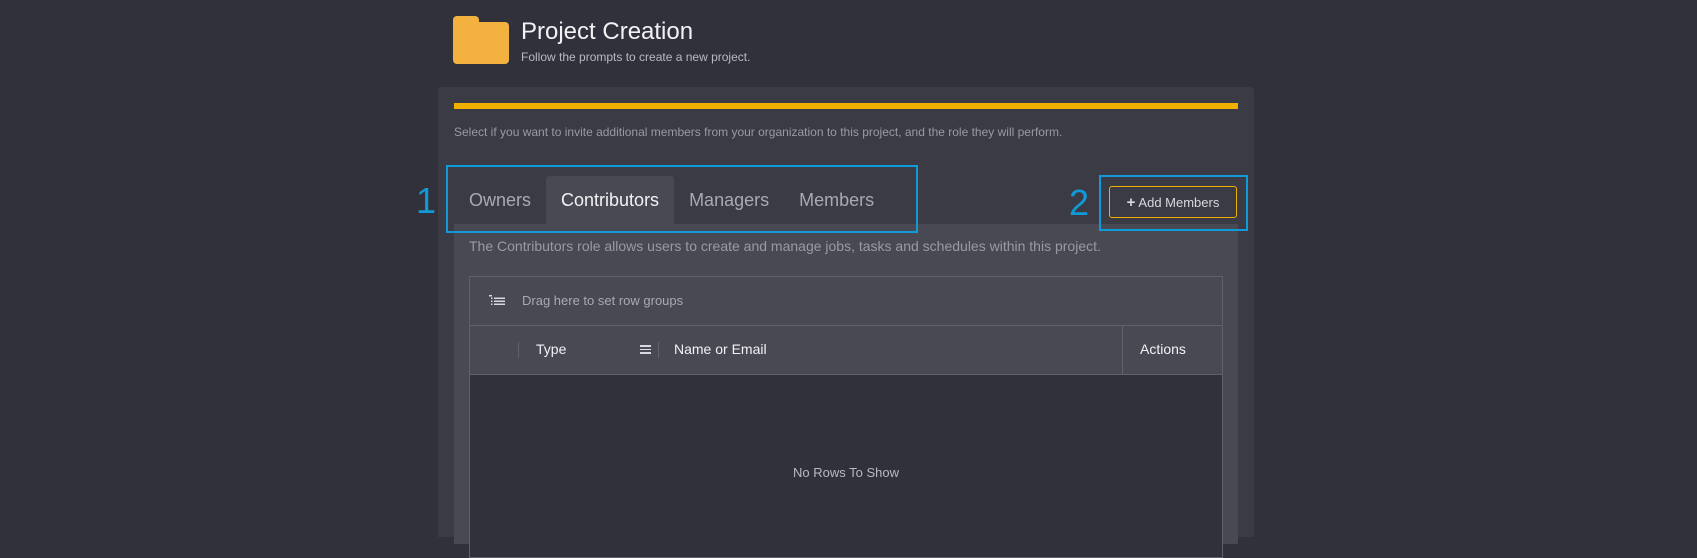 The height and width of the screenshot is (558, 1697). Describe the element at coordinates (846, 301) in the screenshot. I see `row-group-drop-zone: Drag here to set row groups` at that location.